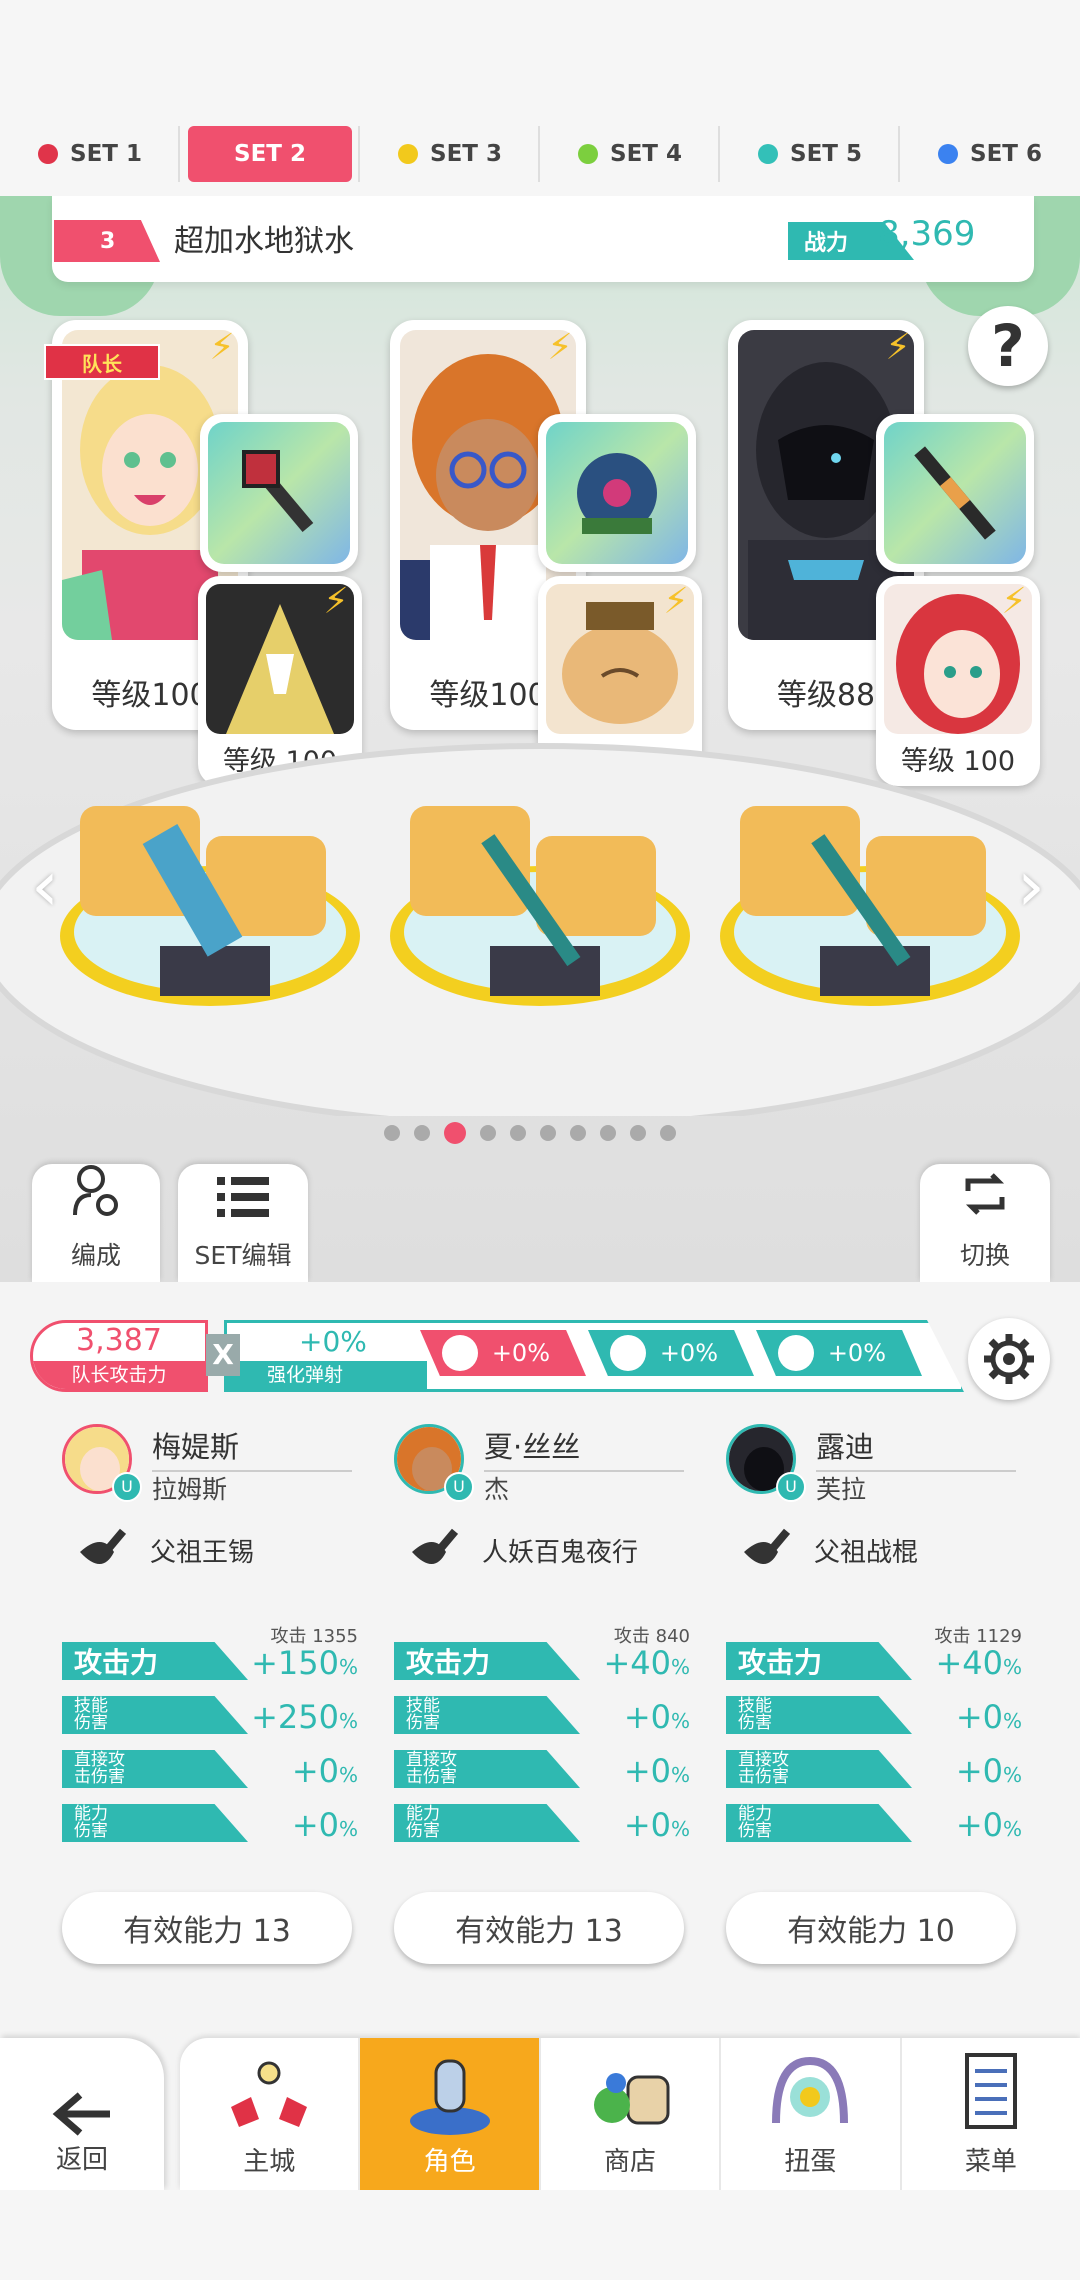  I want to click on tab-set-1: SET 1, so click(90, 154).